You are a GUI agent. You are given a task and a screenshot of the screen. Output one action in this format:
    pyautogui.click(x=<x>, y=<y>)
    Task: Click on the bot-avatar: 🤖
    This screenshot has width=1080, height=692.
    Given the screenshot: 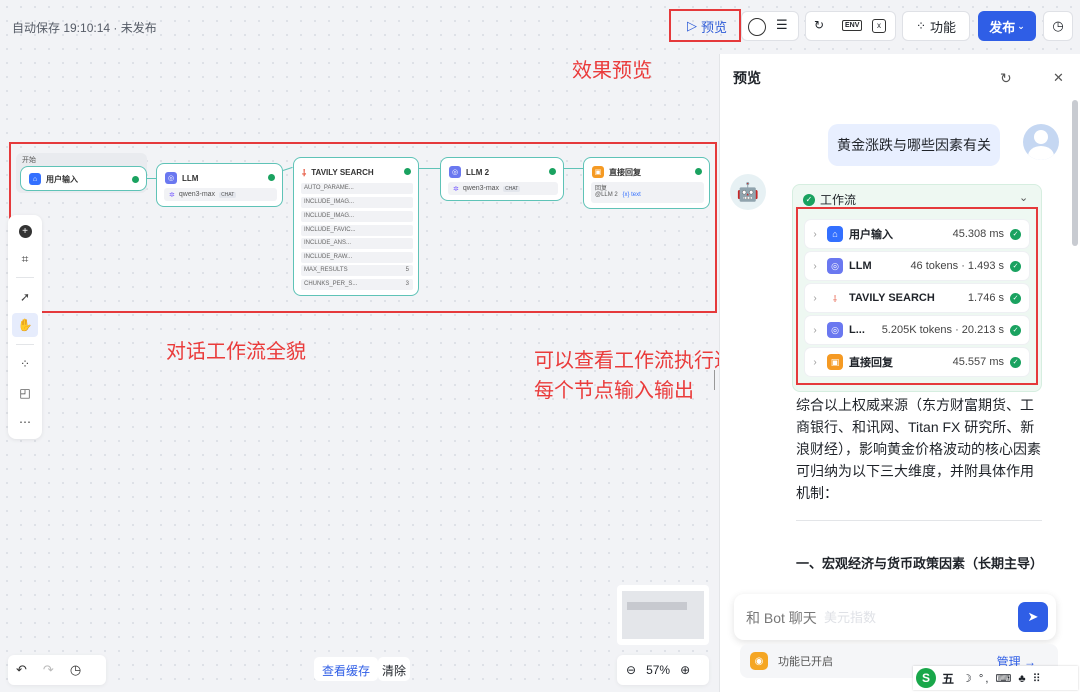 What is the action you would take?
    pyautogui.click(x=748, y=192)
    